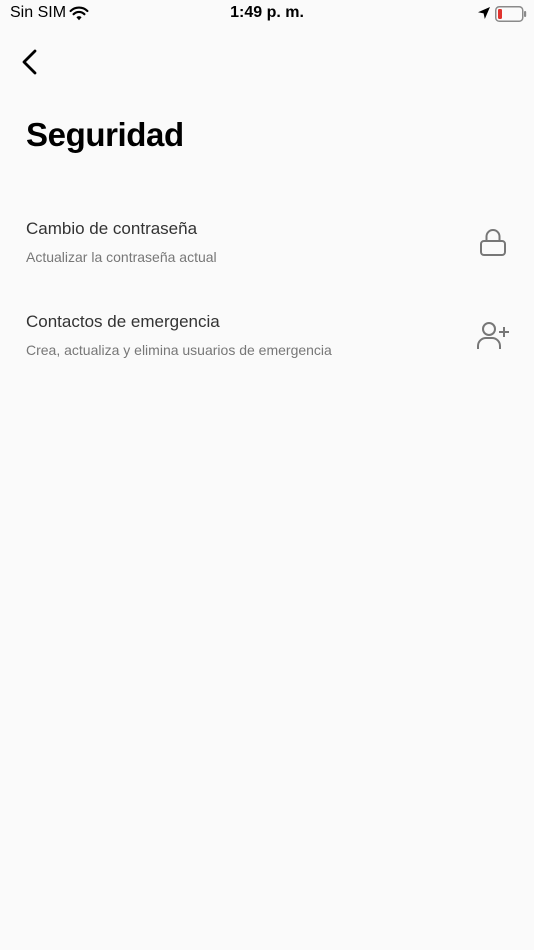 This screenshot has height=950, width=534. I want to click on status-time: 1:49 p. m., so click(267, 12).